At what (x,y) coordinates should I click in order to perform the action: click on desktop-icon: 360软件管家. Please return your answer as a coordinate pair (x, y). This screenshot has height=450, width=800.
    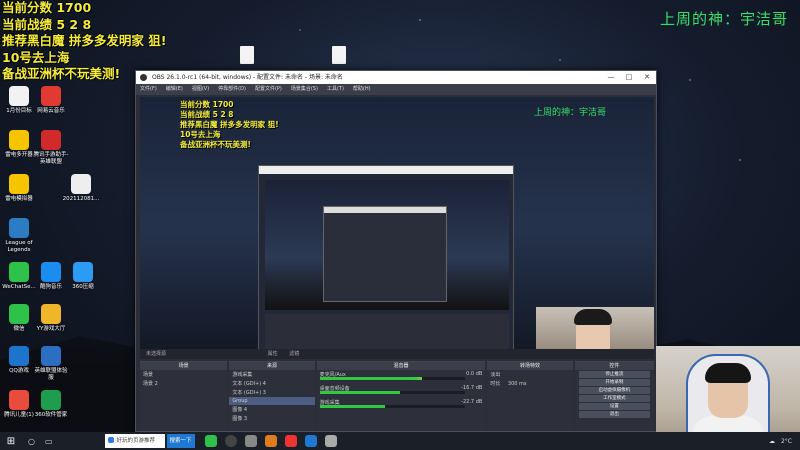
    Looking at the image, I should click on (51, 404).